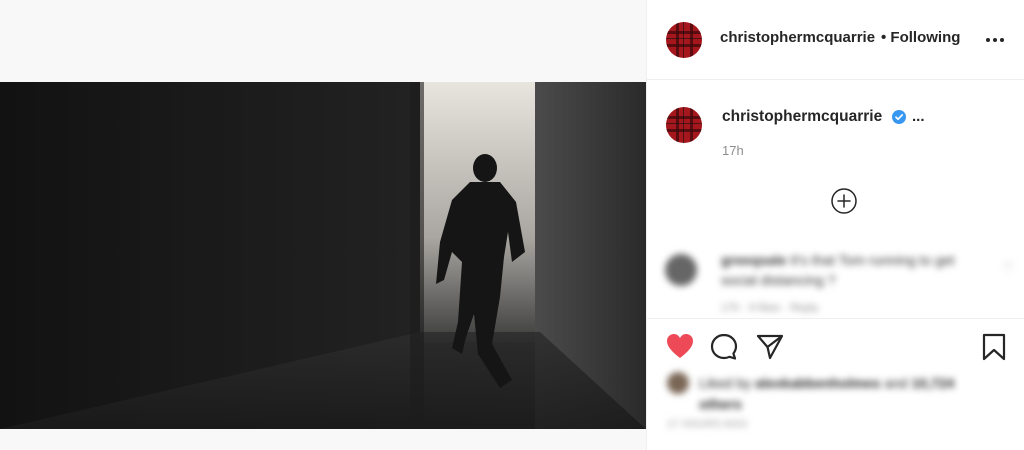 The image size is (1024, 450). What do you see at coordinates (725, 383) in the screenshot?
I see `likes-prefix: Liked by` at bounding box center [725, 383].